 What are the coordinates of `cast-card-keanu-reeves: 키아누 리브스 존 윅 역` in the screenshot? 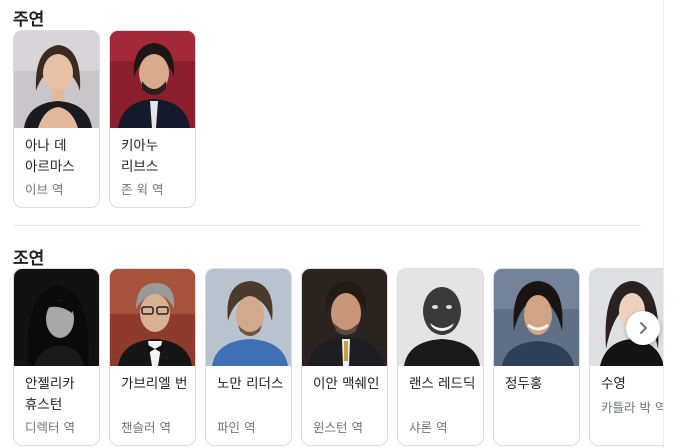 It's located at (152, 119).